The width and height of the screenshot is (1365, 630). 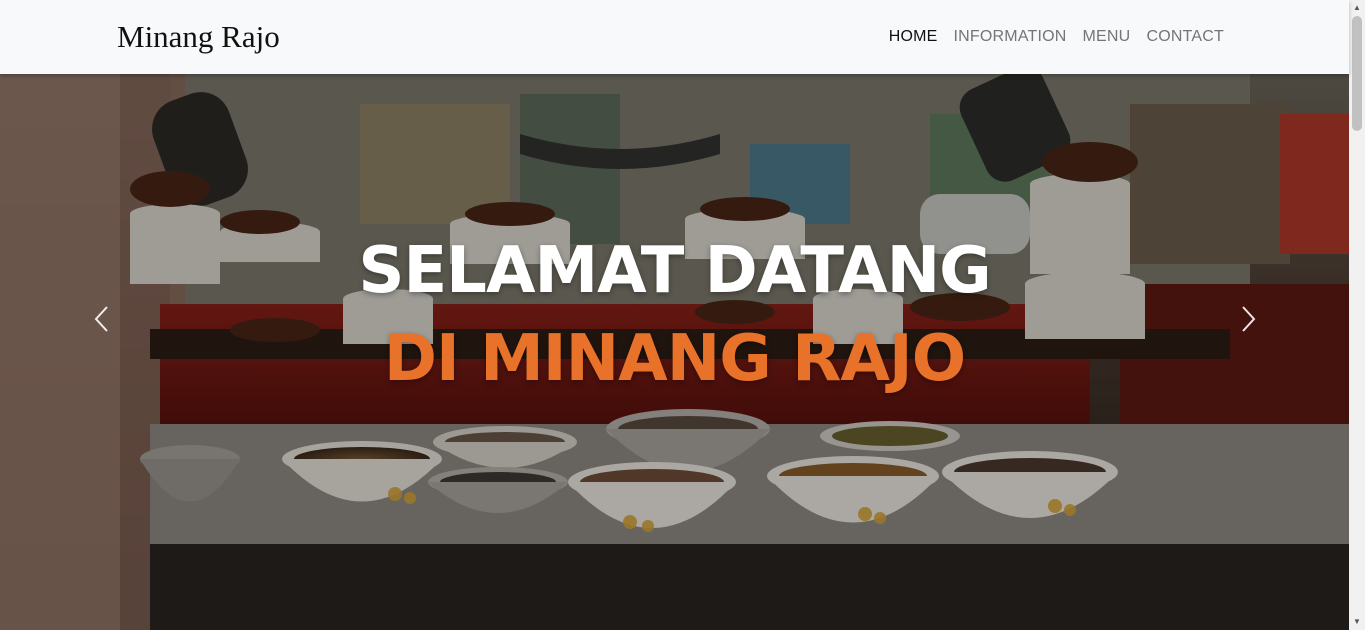 I want to click on nav-item-contact: CONTACT, so click(x=1185, y=37).